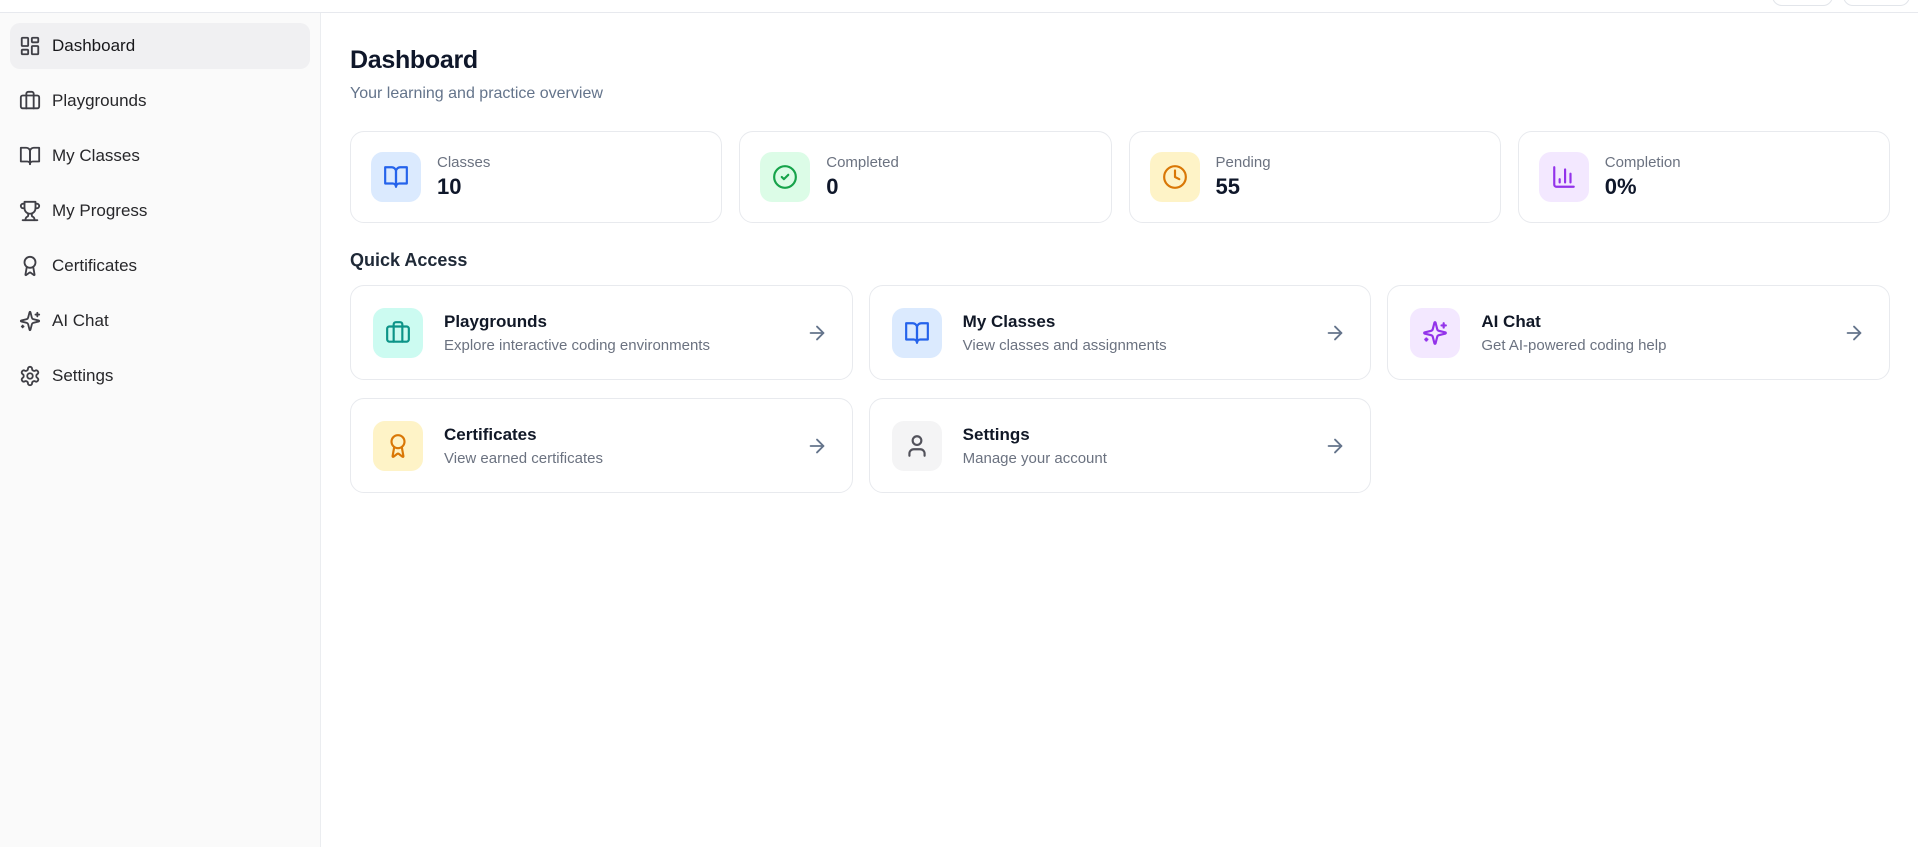 The width and height of the screenshot is (1918, 847). What do you see at coordinates (1638, 332) in the screenshot?
I see `quick-access-card-ai-chat: AI Chat Get AI-powered coding help` at bounding box center [1638, 332].